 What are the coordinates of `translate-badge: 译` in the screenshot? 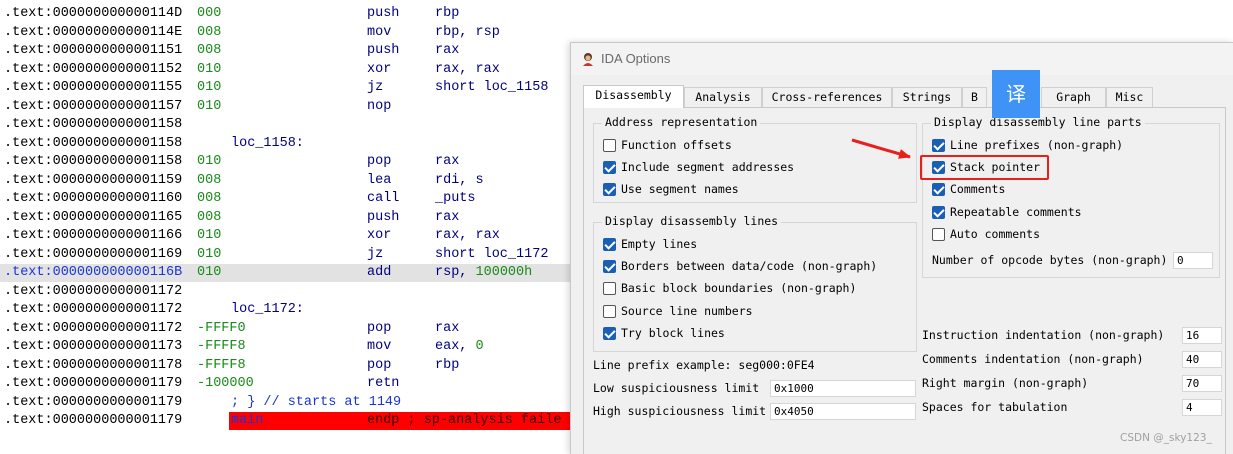 It's located at (1016, 94).